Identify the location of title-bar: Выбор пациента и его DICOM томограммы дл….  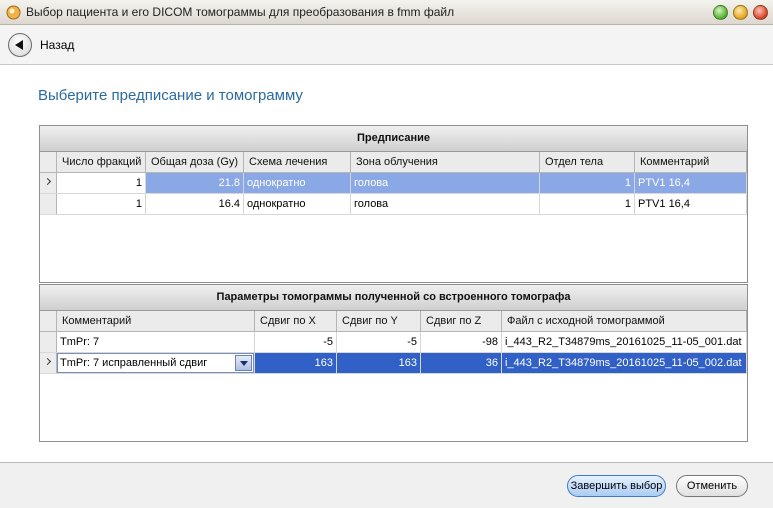
(386, 12).